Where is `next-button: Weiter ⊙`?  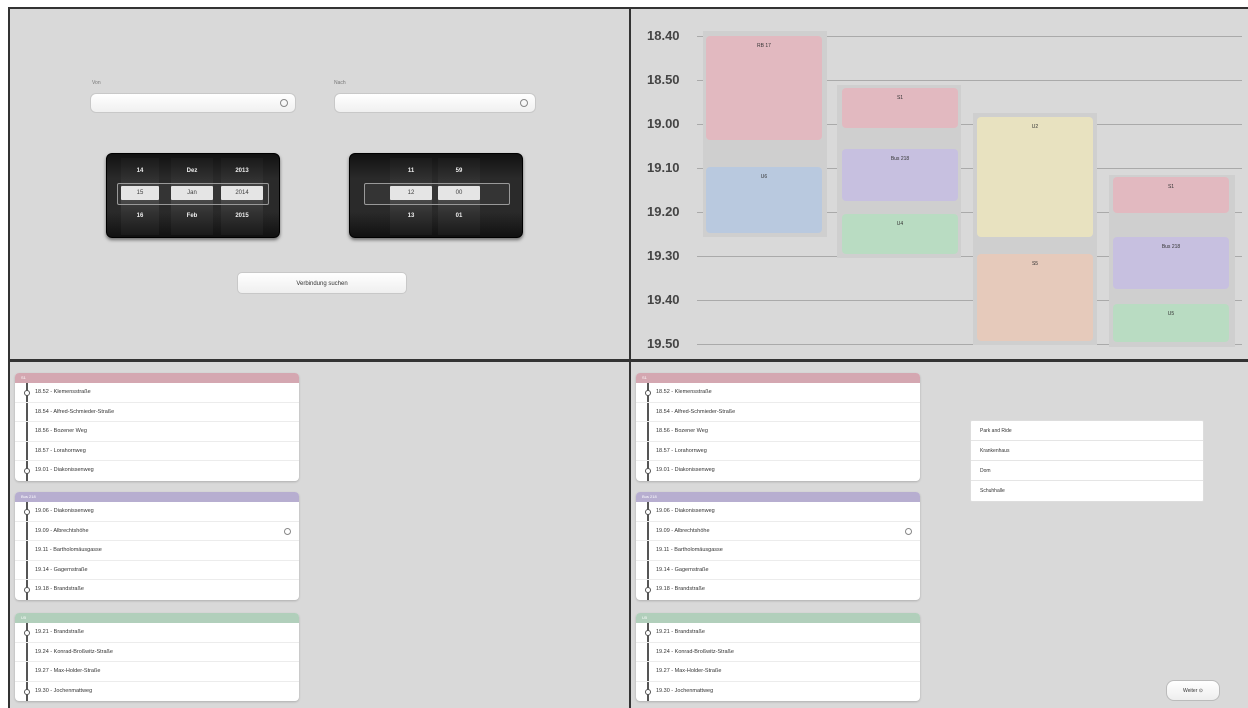 next-button: Weiter ⊙ is located at coordinates (1193, 690).